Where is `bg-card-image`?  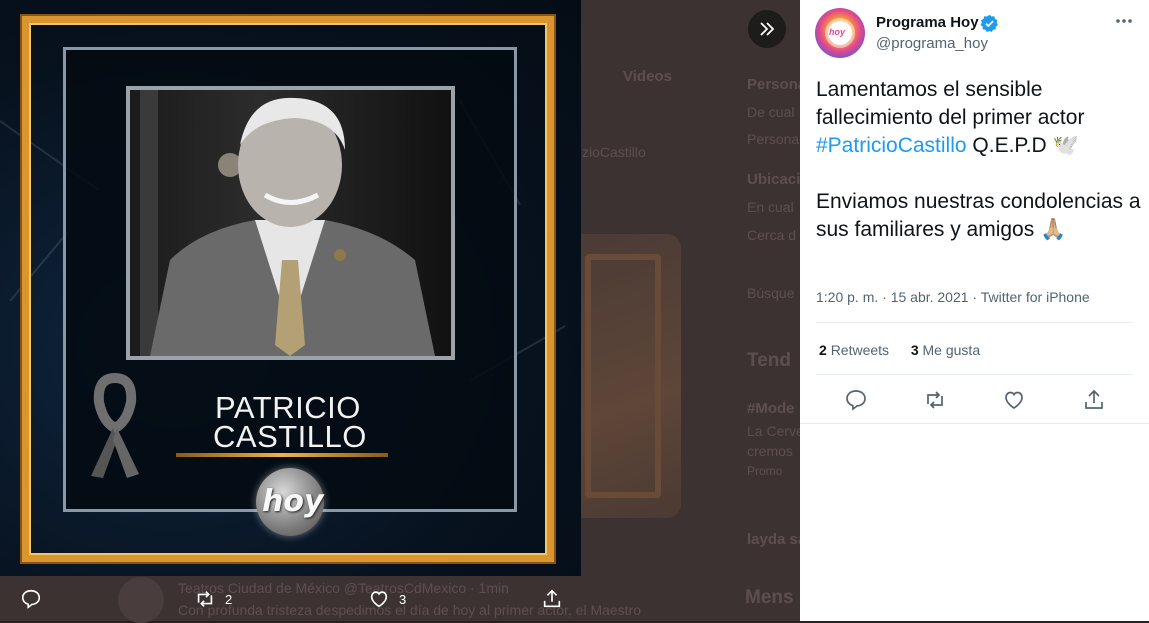
bg-card-image is located at coordinates (623, 376).